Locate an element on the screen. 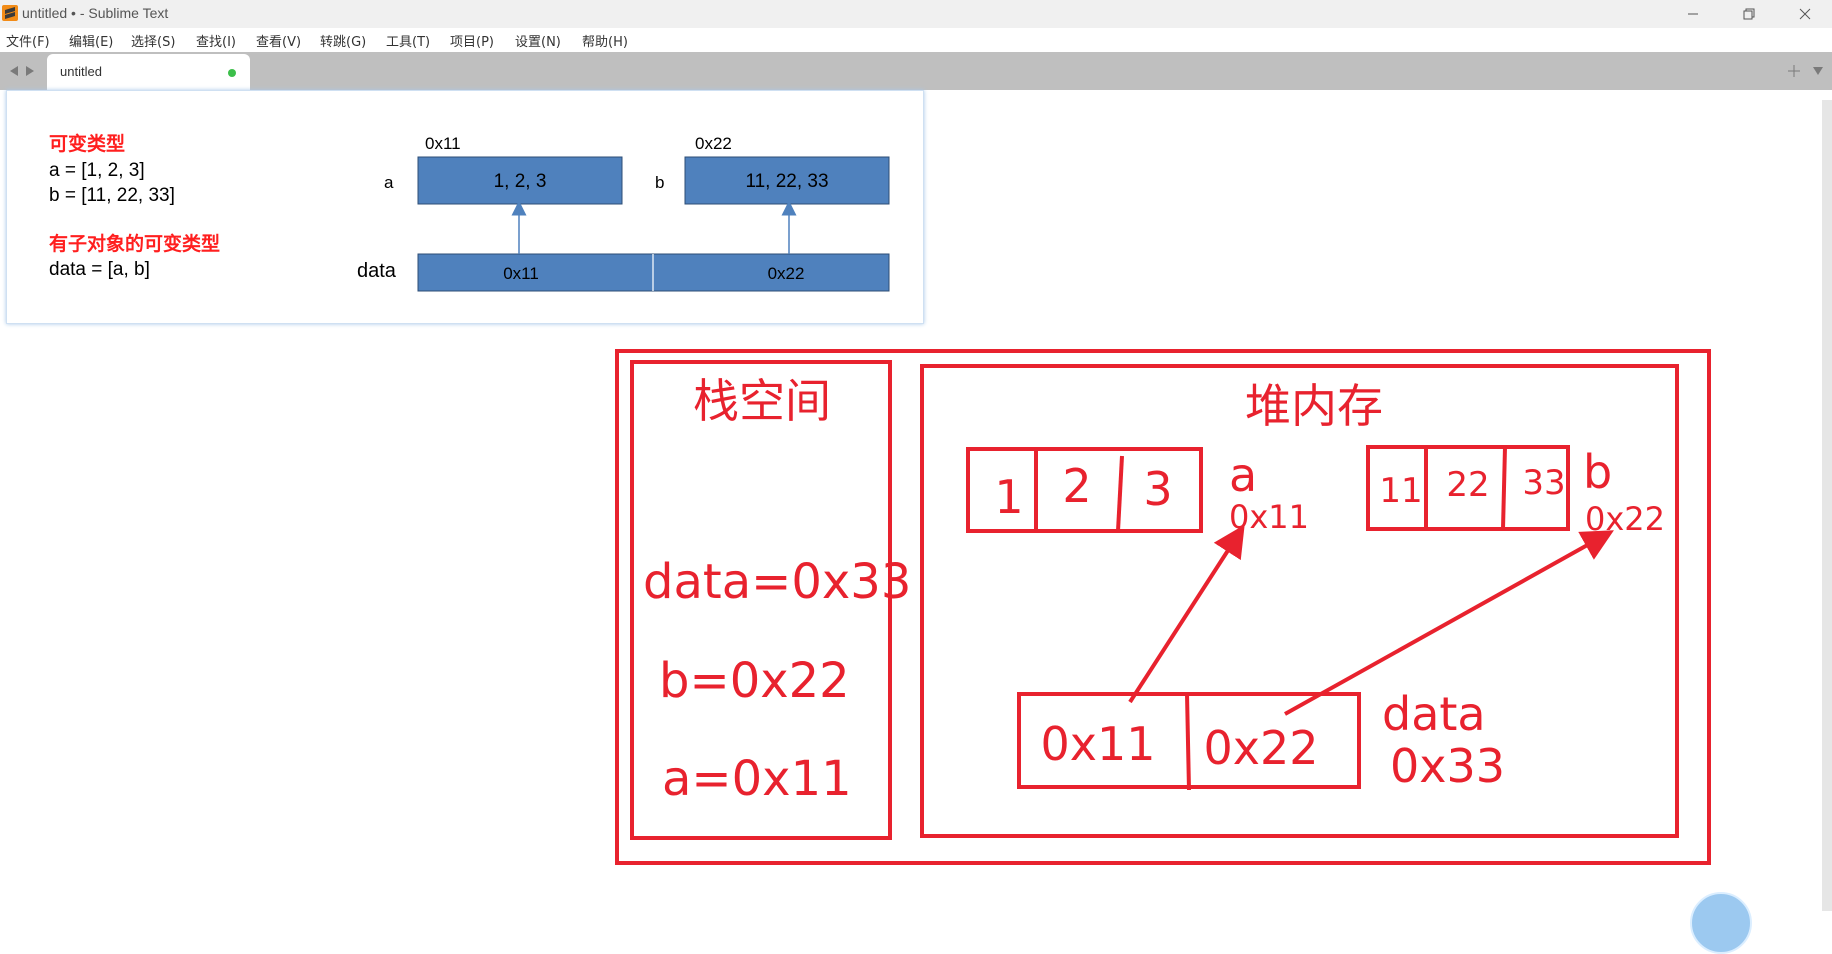  restore-icon is located at coordinates (1749, 14).